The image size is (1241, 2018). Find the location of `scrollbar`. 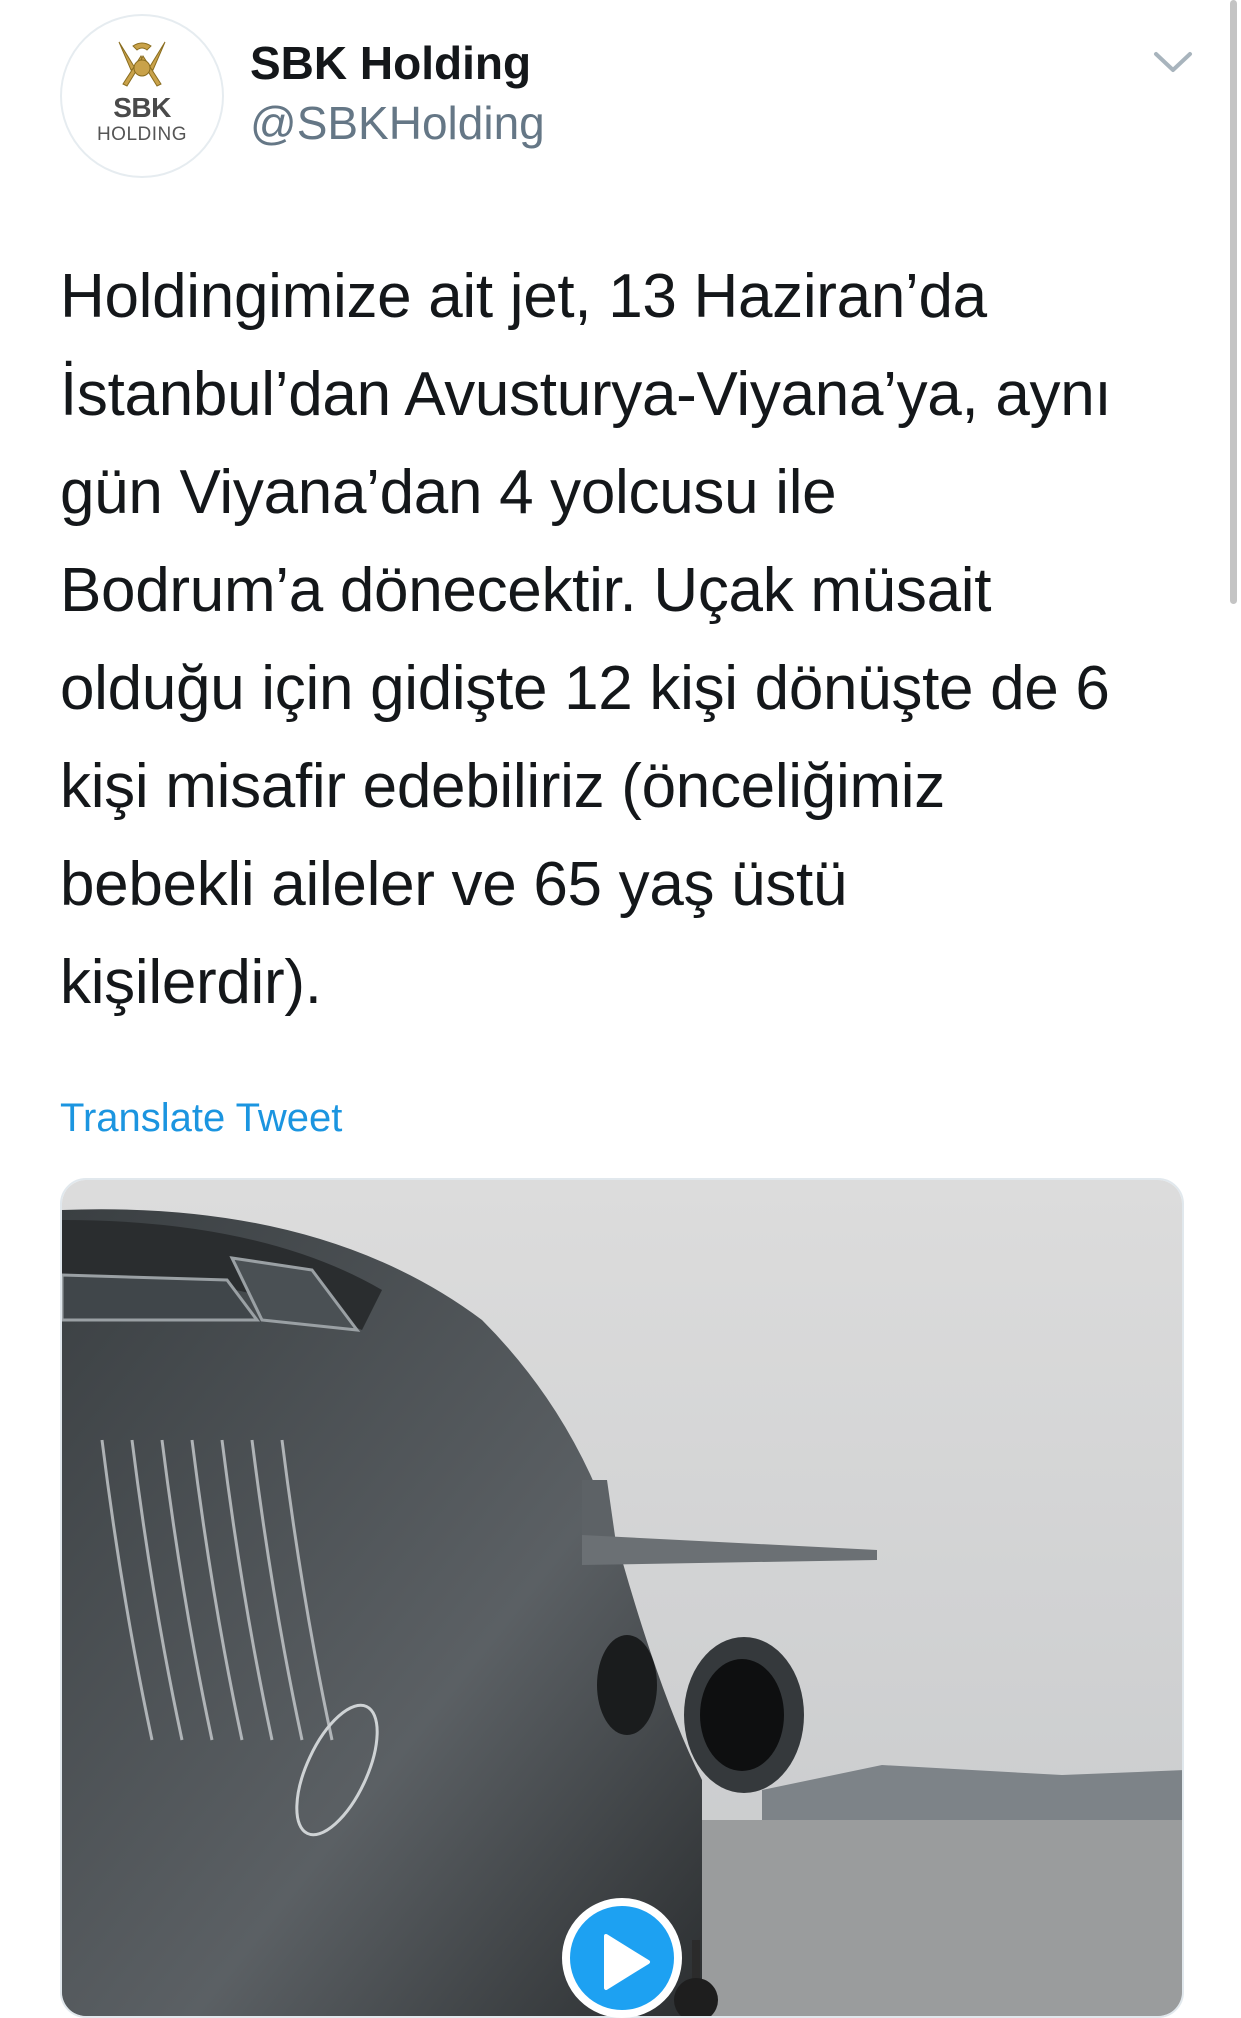

scrollbar is located at coordinates (1233, 302).